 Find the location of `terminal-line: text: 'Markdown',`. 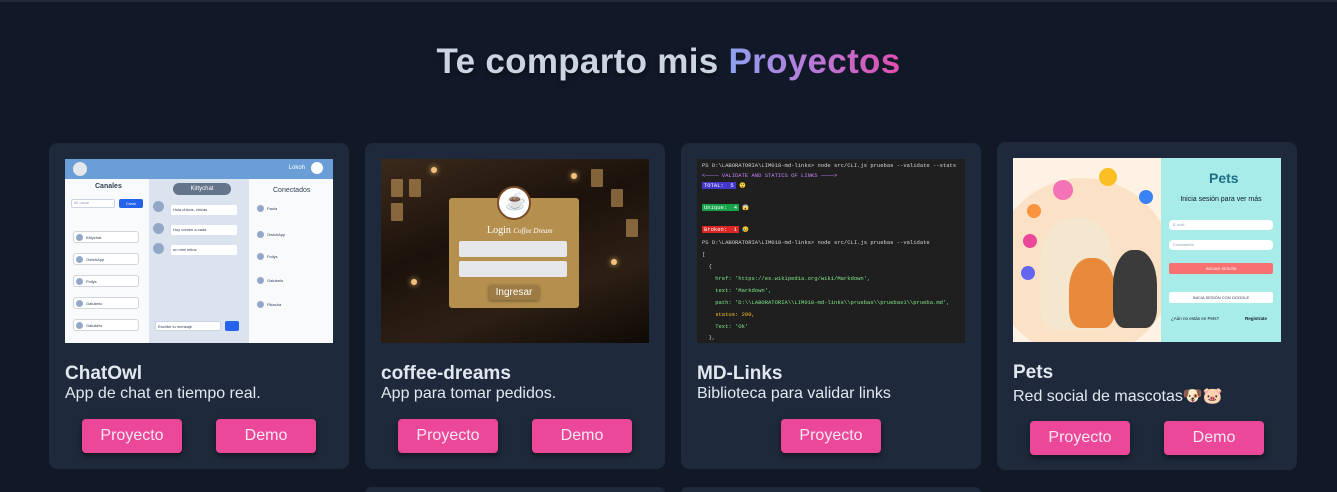

terminal-line: text: 'Markdown', is located at coordinates (737, 290).